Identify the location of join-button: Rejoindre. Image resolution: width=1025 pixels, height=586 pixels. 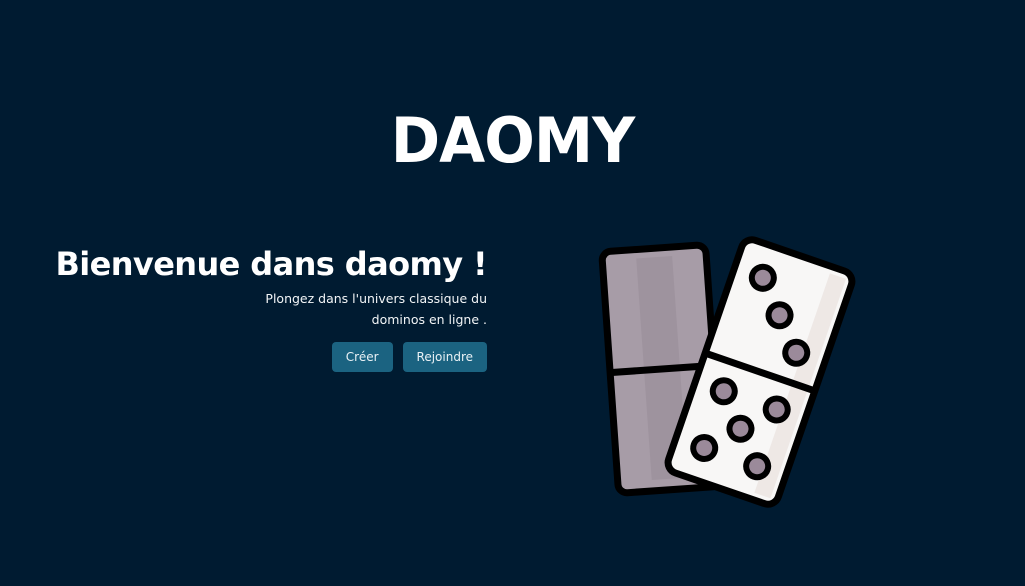
(444, 357).